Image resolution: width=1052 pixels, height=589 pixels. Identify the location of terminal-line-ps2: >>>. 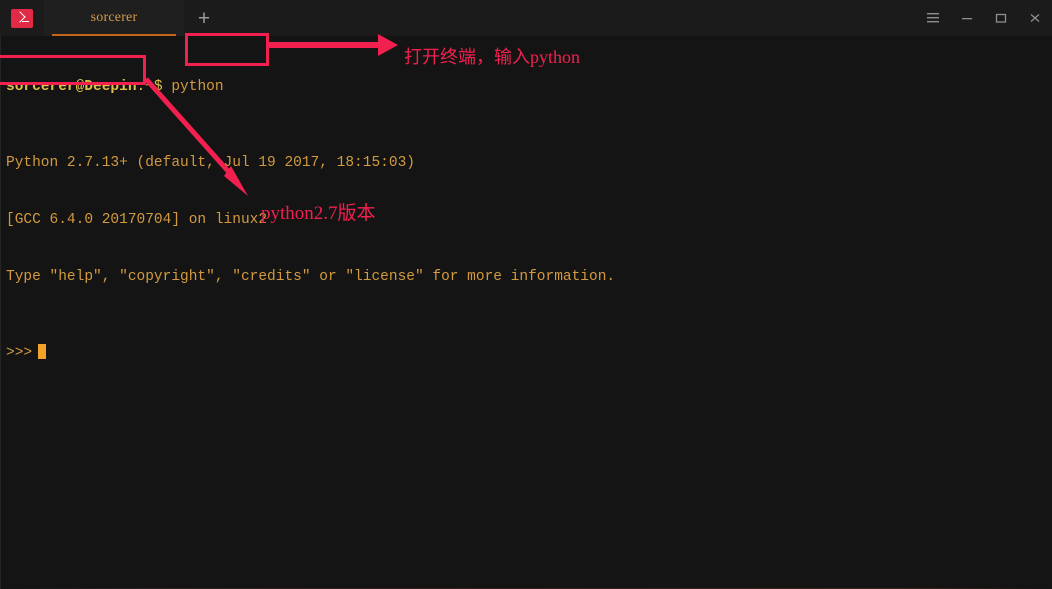
(529, 353).